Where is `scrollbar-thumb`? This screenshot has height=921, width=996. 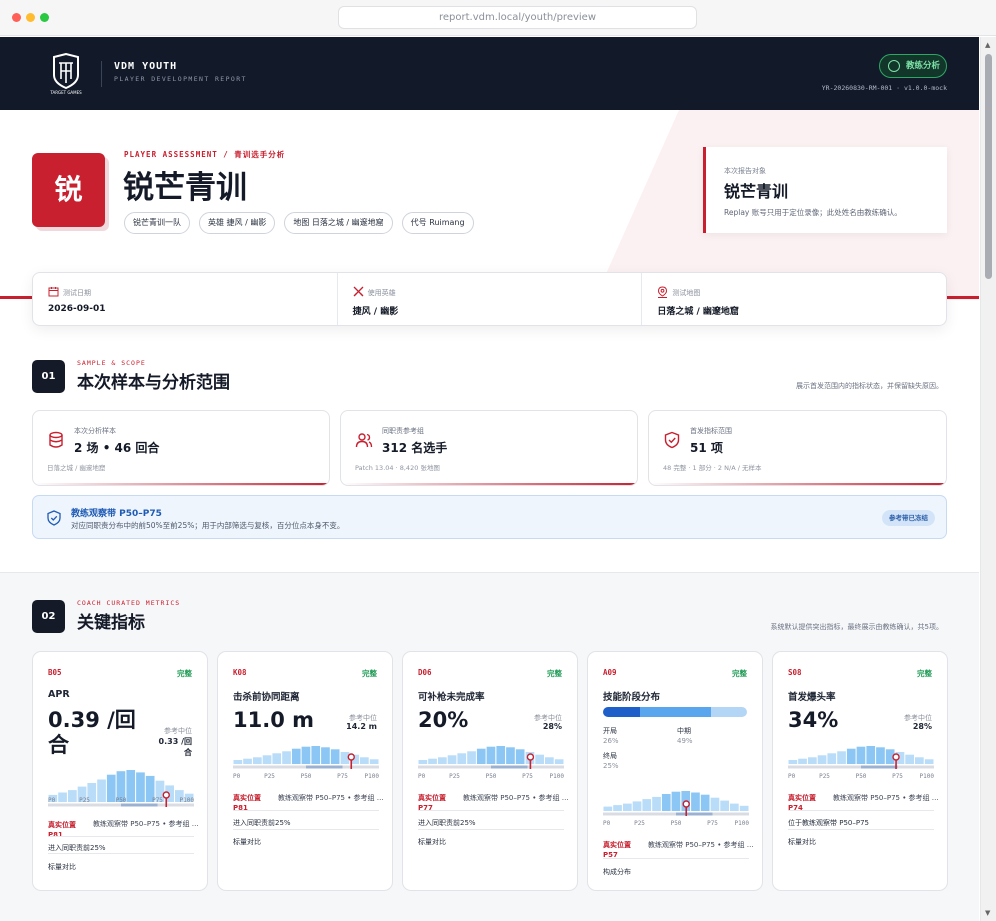 scrollbar-thumb is located at coordinates (988, 166).